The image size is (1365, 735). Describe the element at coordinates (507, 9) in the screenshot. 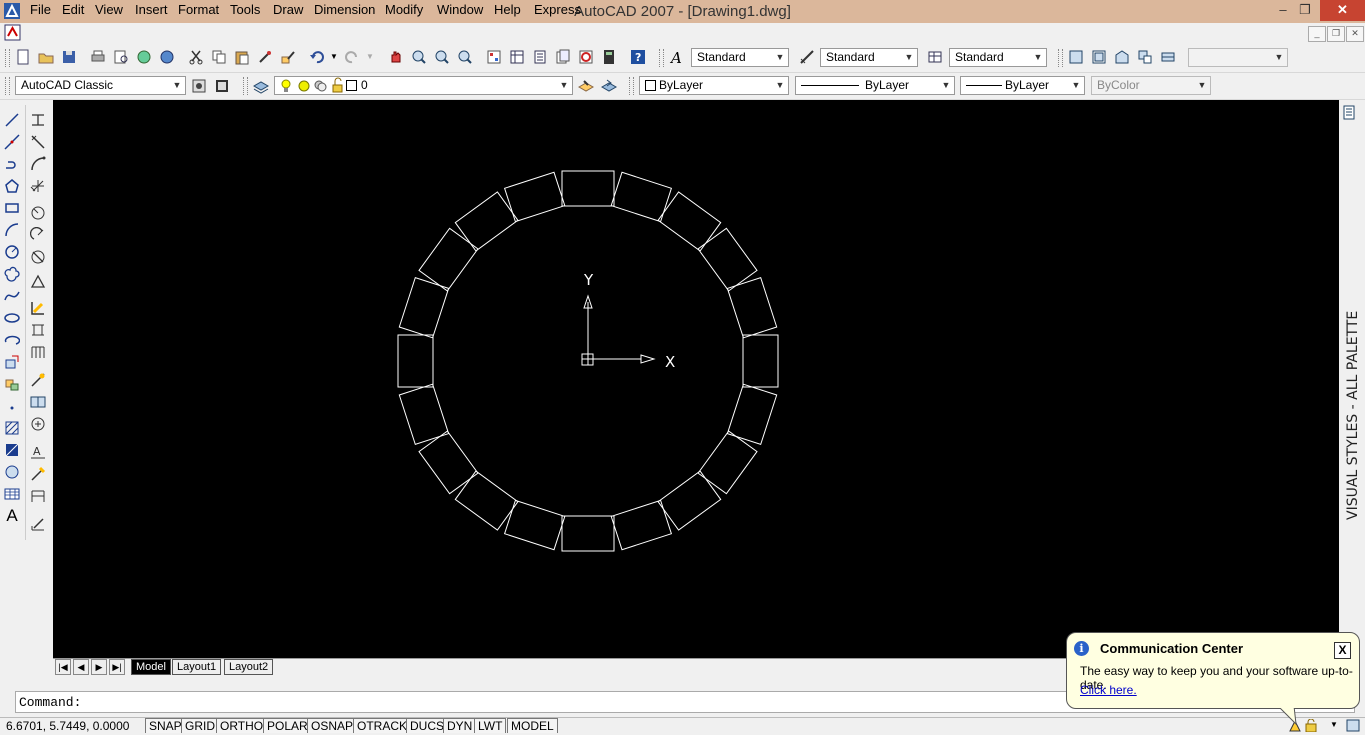

I see `menu-help: Help` at that location.